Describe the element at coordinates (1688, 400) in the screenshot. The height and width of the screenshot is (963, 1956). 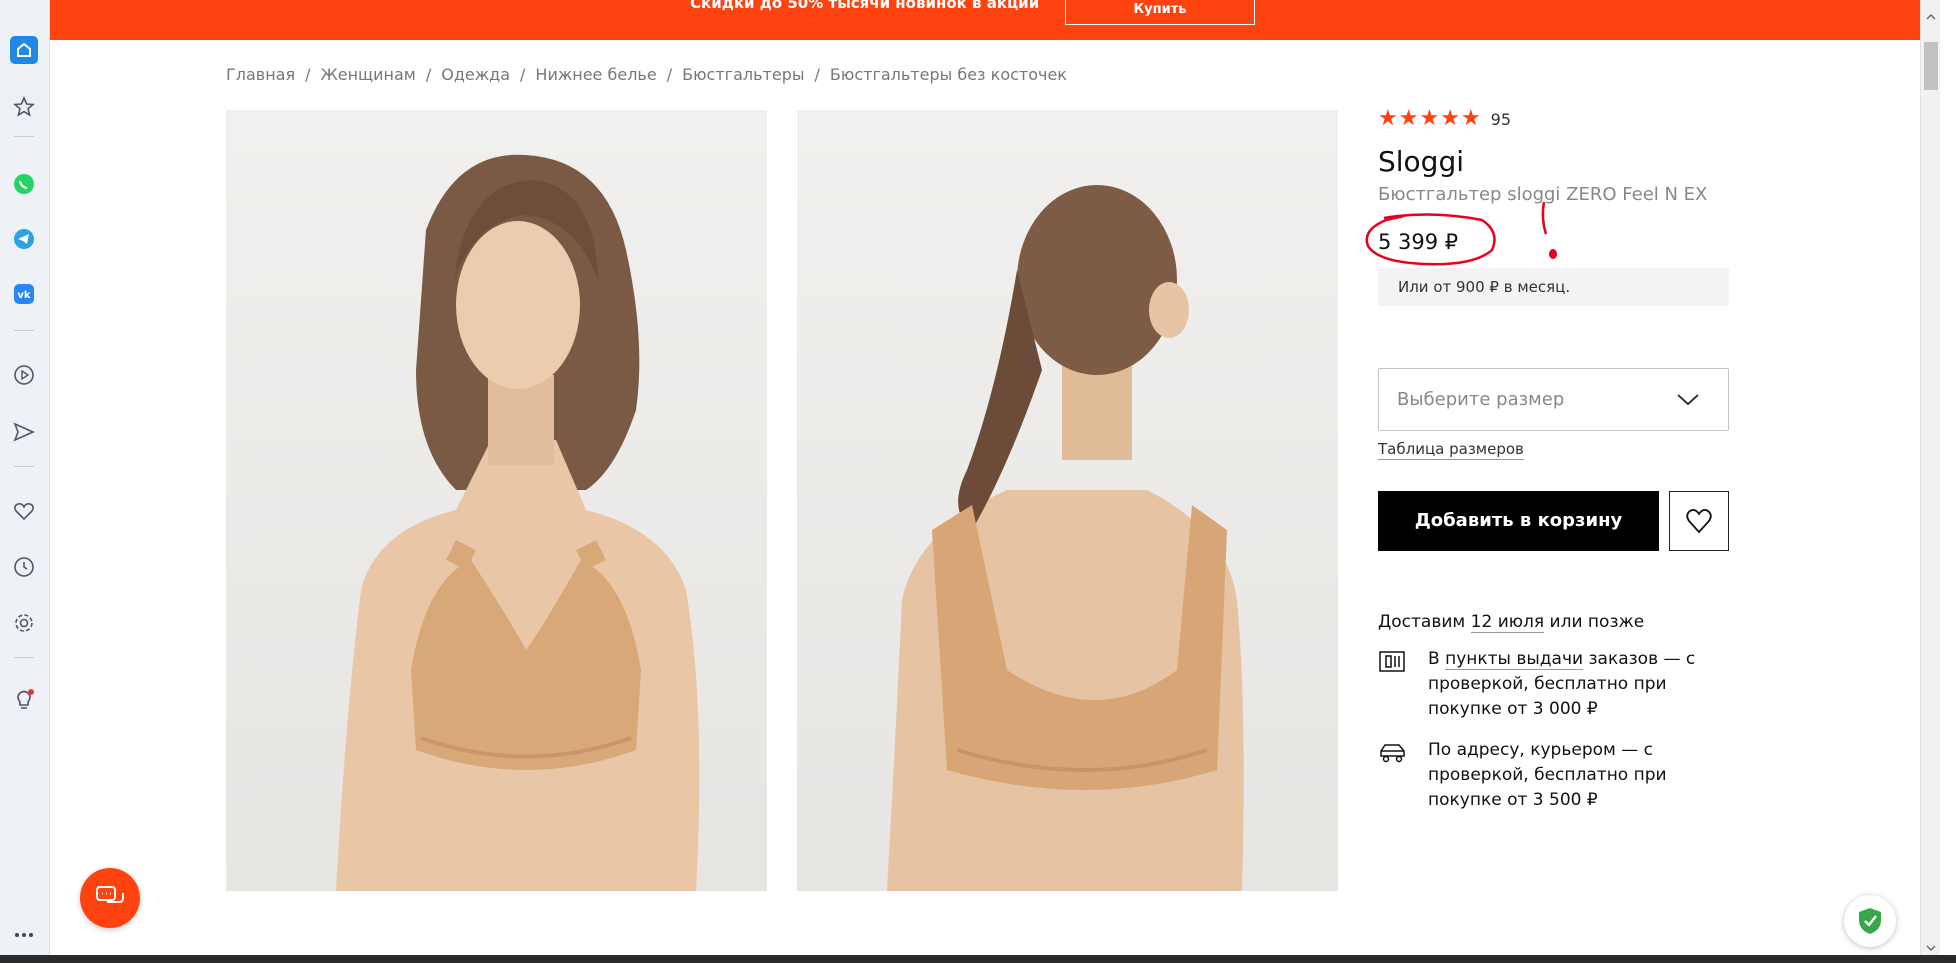
I see `chevron-down-icon` at that location.